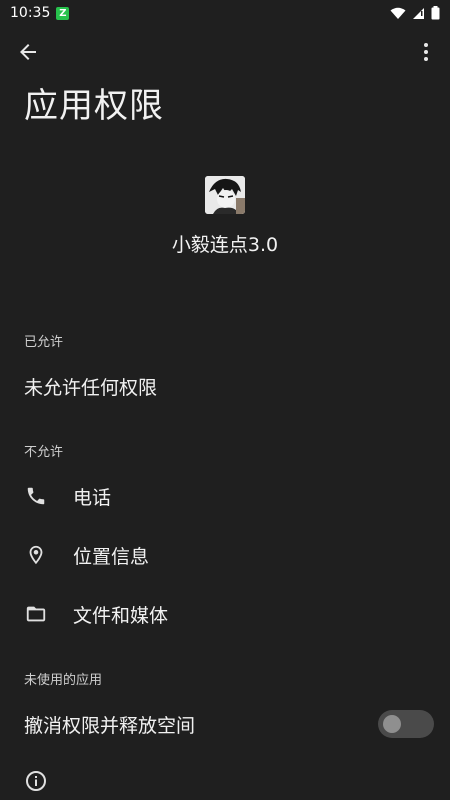 The width and height of the screenshot is (450, 800). What do you see at coordinates (91, 388) in the screenshot?
I see `no-permissions-allowed-text: 未允许任何权限` at bounding box center [91, 388].